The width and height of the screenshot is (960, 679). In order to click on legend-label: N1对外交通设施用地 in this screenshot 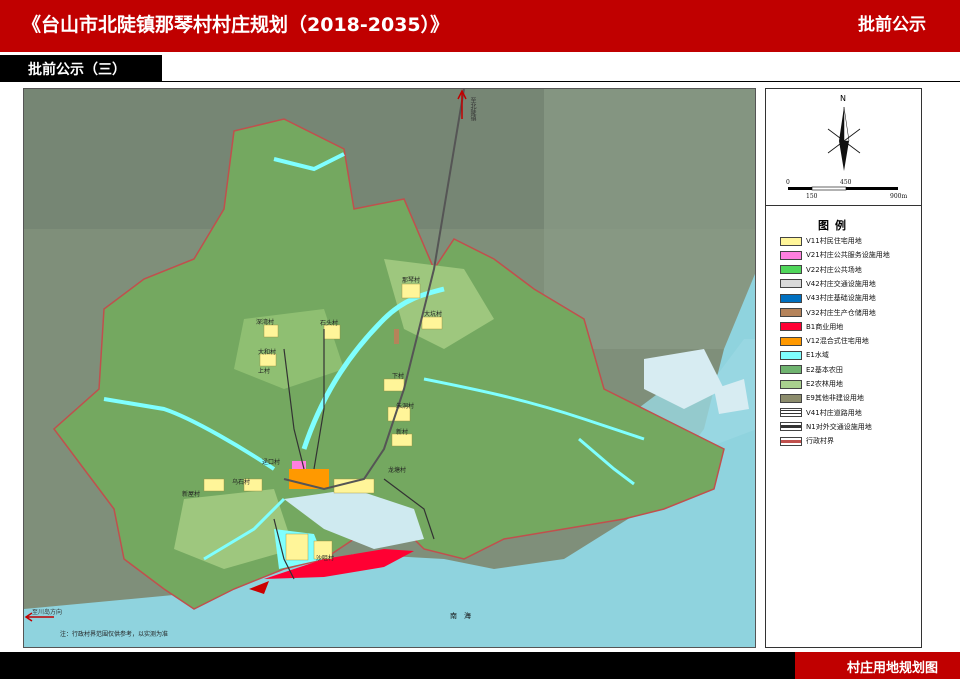, I will do `click(839, 426)`.